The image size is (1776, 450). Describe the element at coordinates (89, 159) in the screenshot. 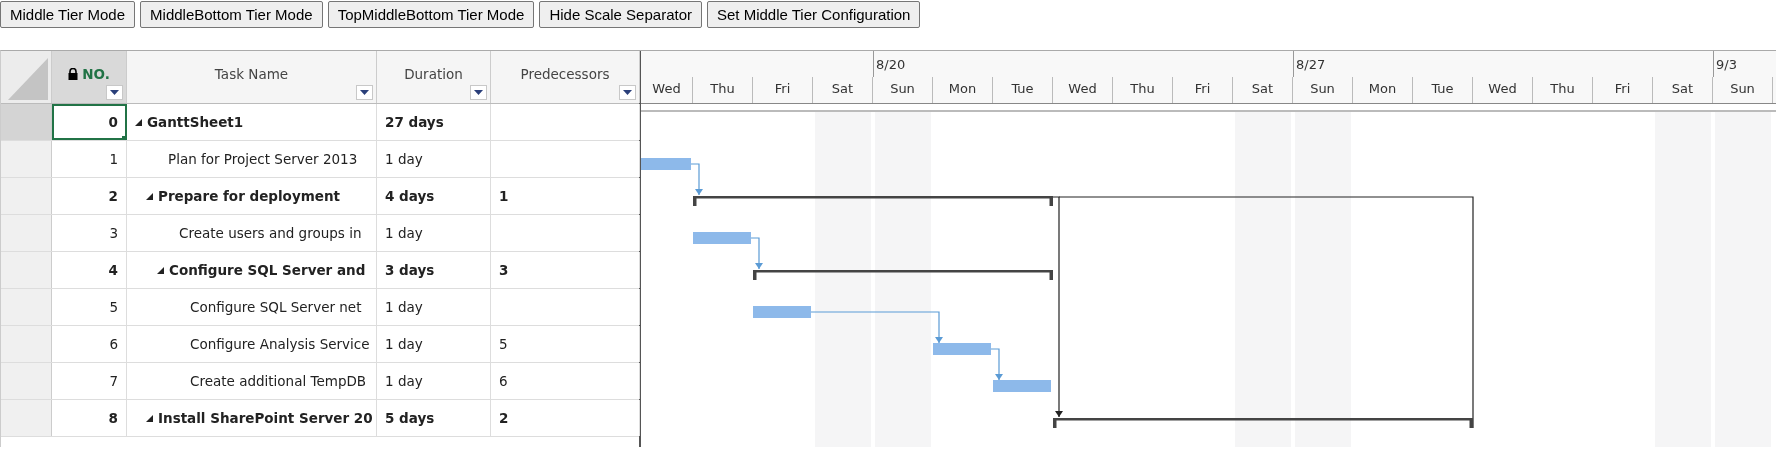

I see `number-cell: 1` at that location.